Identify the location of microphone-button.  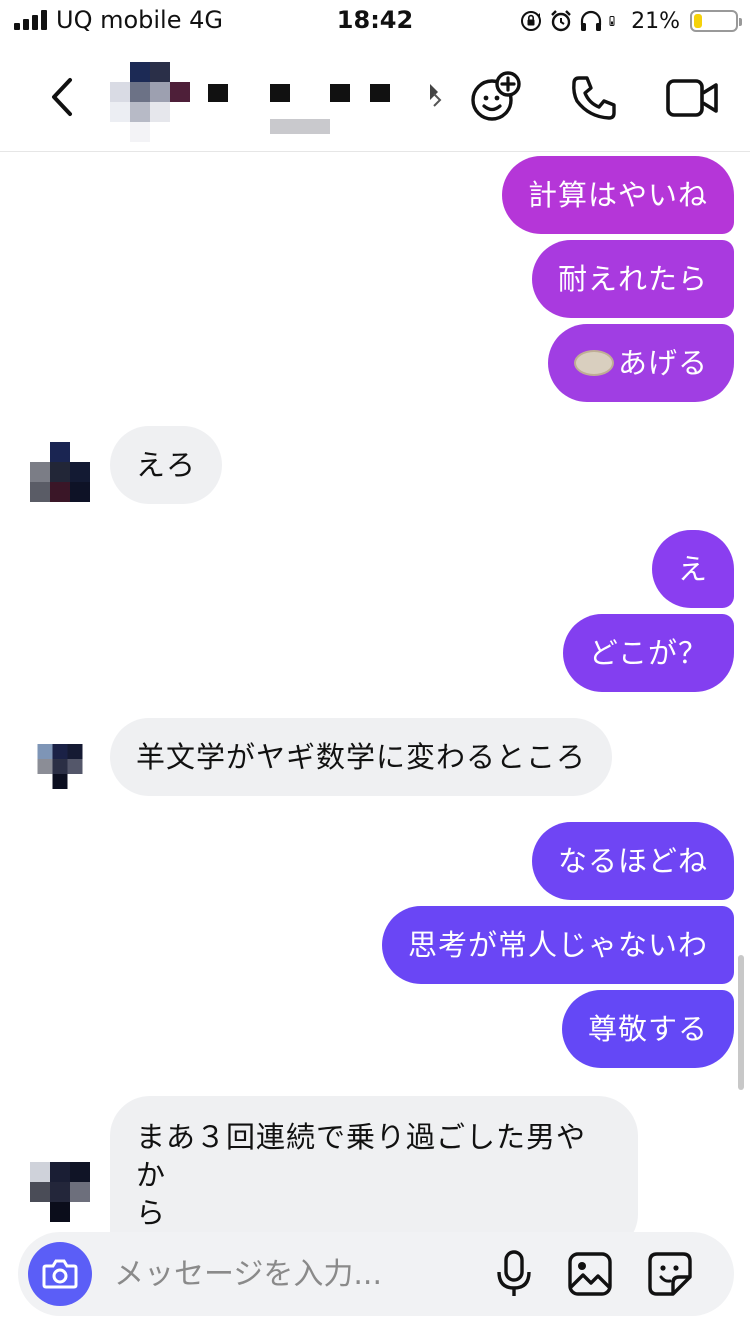
(514, 1274).